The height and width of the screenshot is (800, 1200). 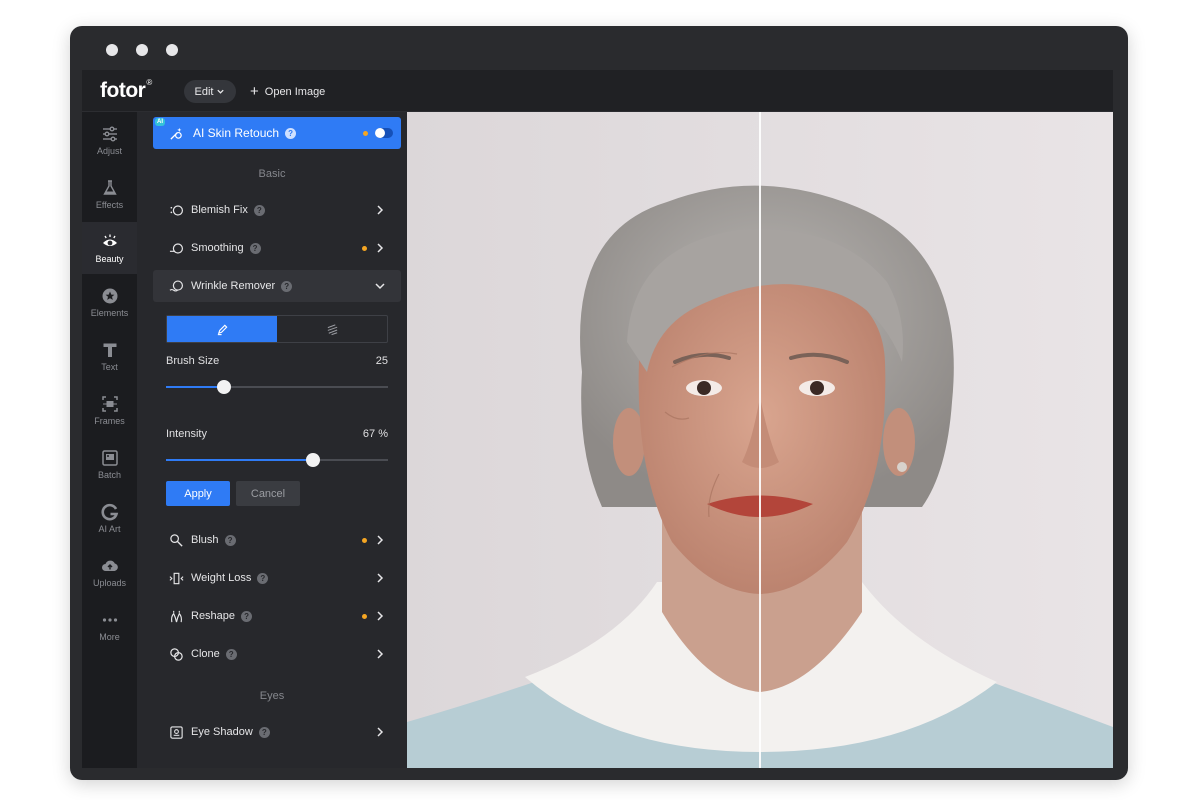 I want to click on rail-item-elements: Elements, so click(x=109, y=302).